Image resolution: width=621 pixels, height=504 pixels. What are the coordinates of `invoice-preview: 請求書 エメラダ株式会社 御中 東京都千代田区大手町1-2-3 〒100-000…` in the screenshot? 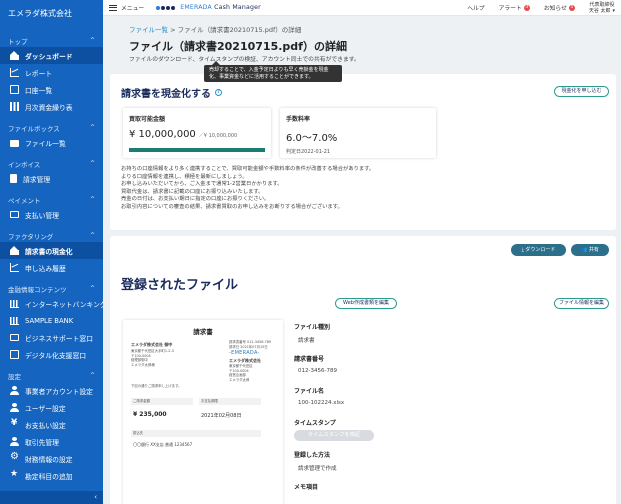 It's located at (203, 412).